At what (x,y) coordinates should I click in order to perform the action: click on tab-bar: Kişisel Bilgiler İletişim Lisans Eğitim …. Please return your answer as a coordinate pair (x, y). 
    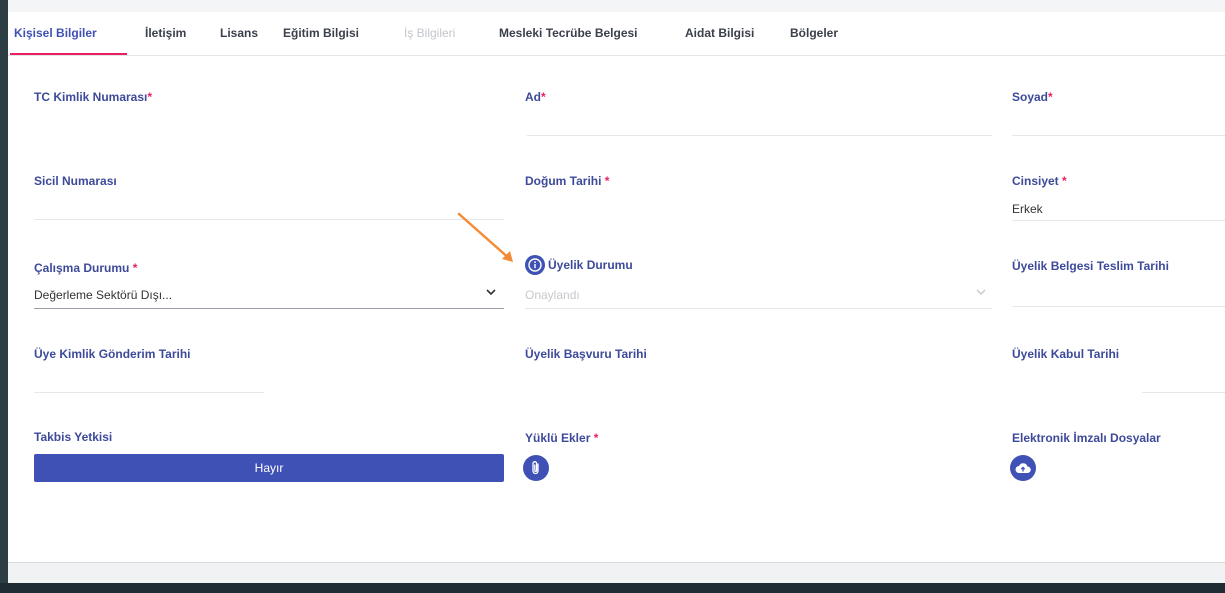
    Looking at the image, I should click on (616, 34).